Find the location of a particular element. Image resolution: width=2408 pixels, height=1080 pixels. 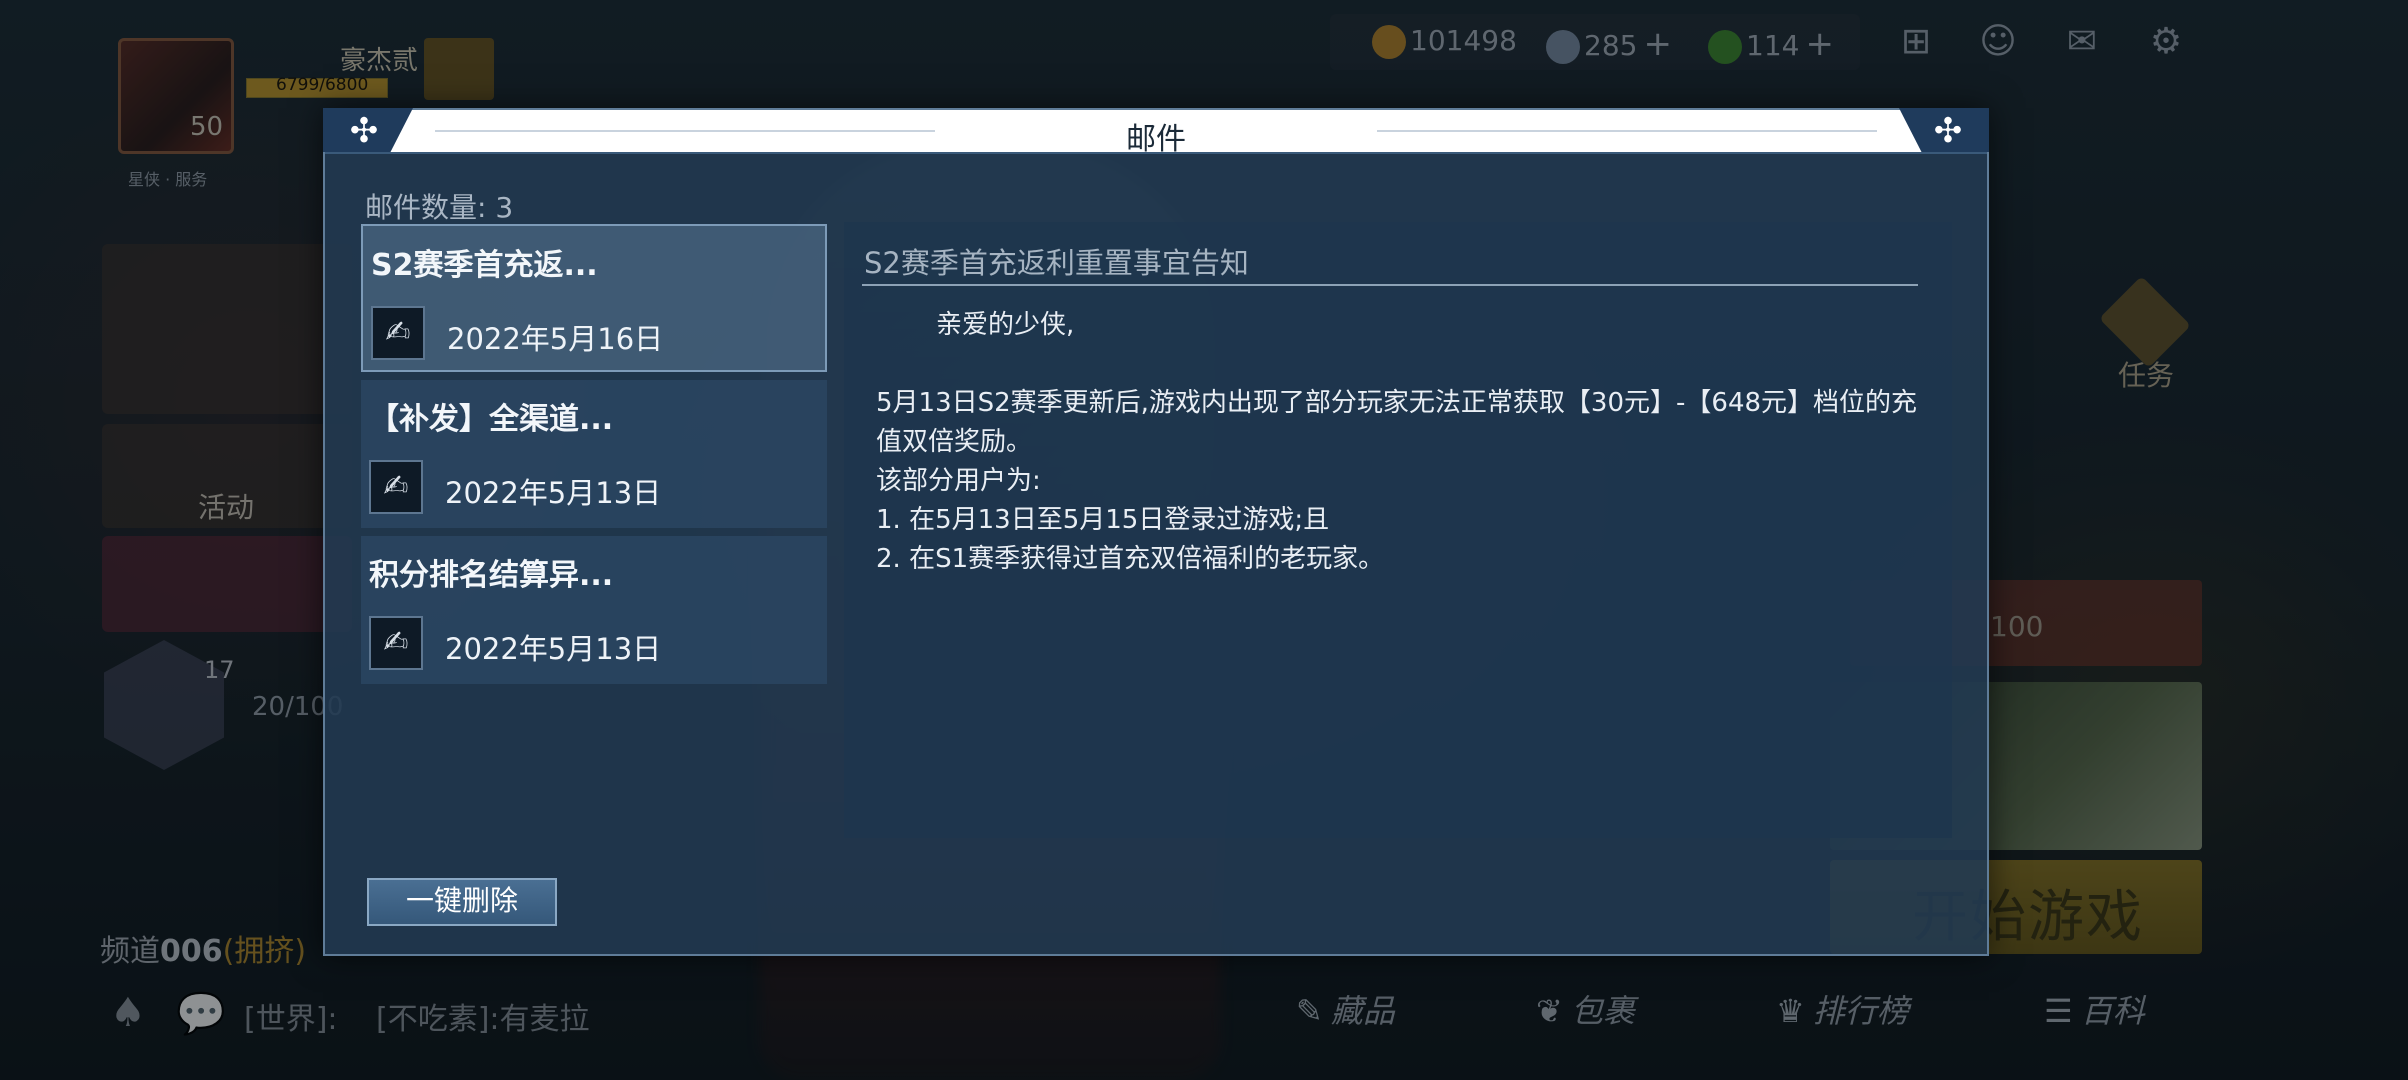

mail-list-item: 积分排名结算异... ✍ 2022年5月13日 is located at coordinates (594, 610).